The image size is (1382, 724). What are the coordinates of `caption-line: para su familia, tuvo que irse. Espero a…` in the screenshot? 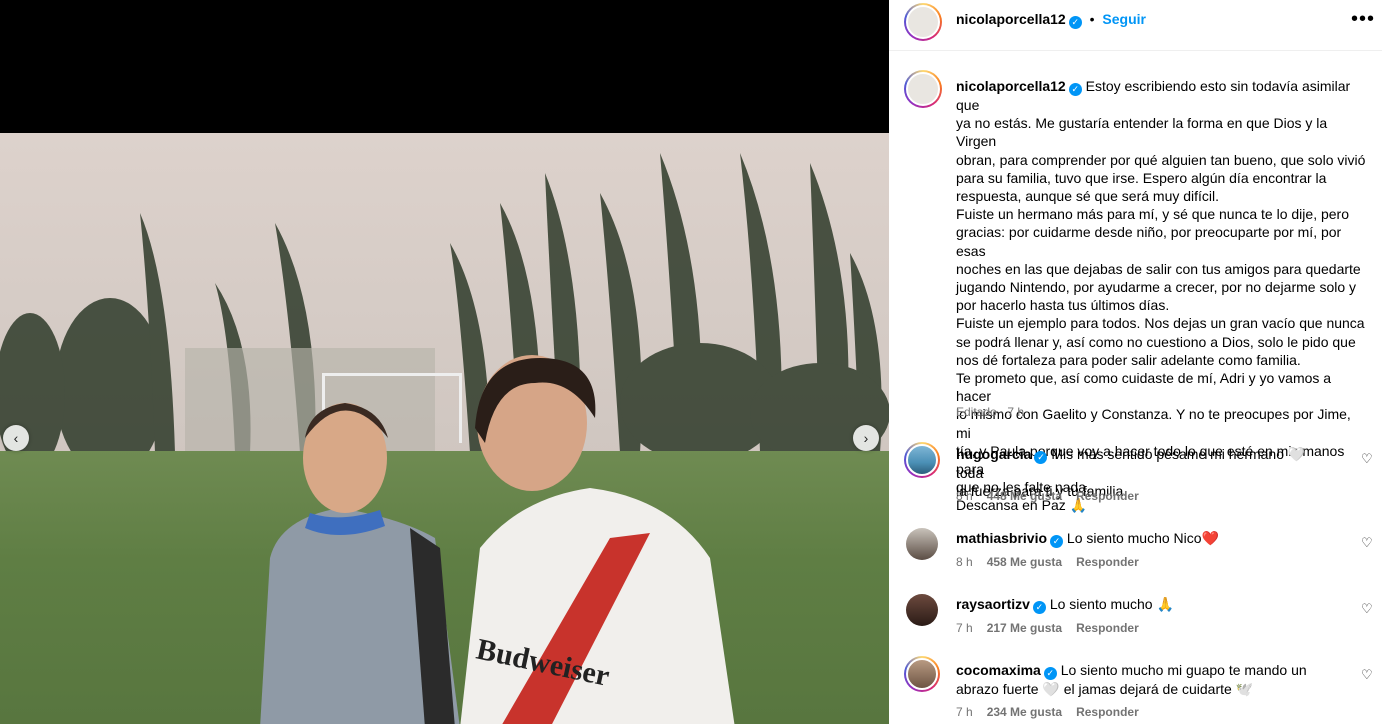 It's located at (1141, 177).